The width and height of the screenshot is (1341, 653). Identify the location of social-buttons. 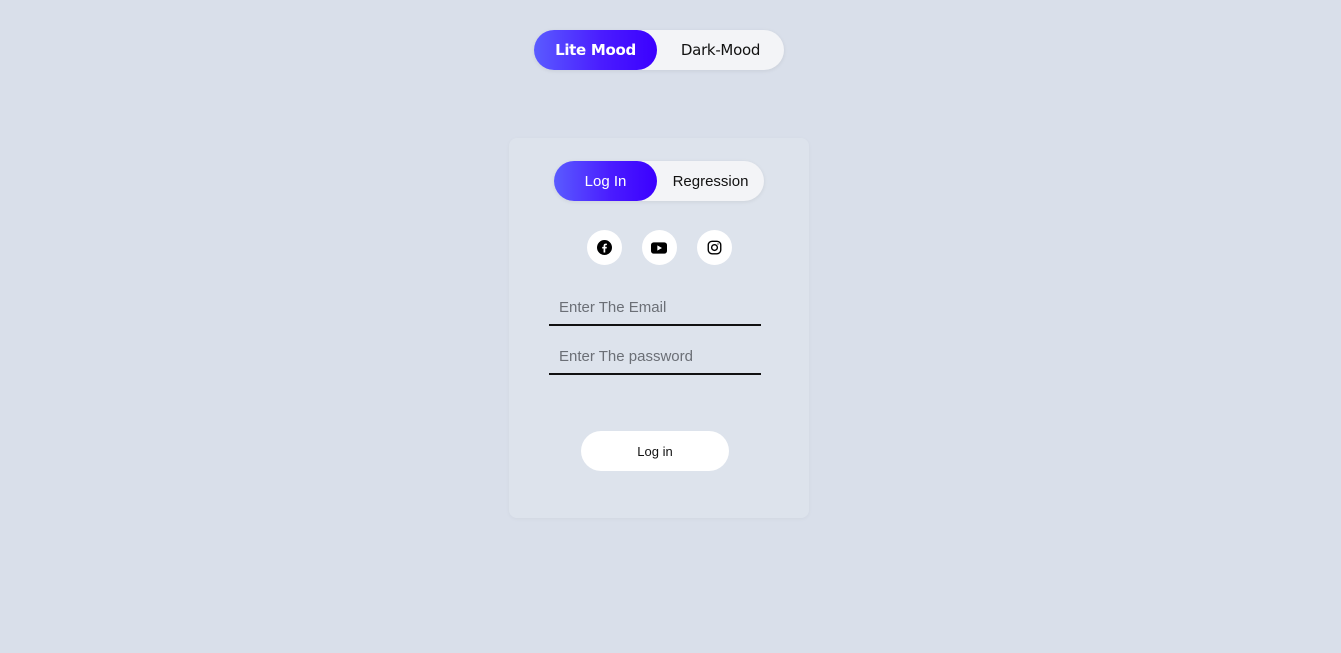
(659, 247).